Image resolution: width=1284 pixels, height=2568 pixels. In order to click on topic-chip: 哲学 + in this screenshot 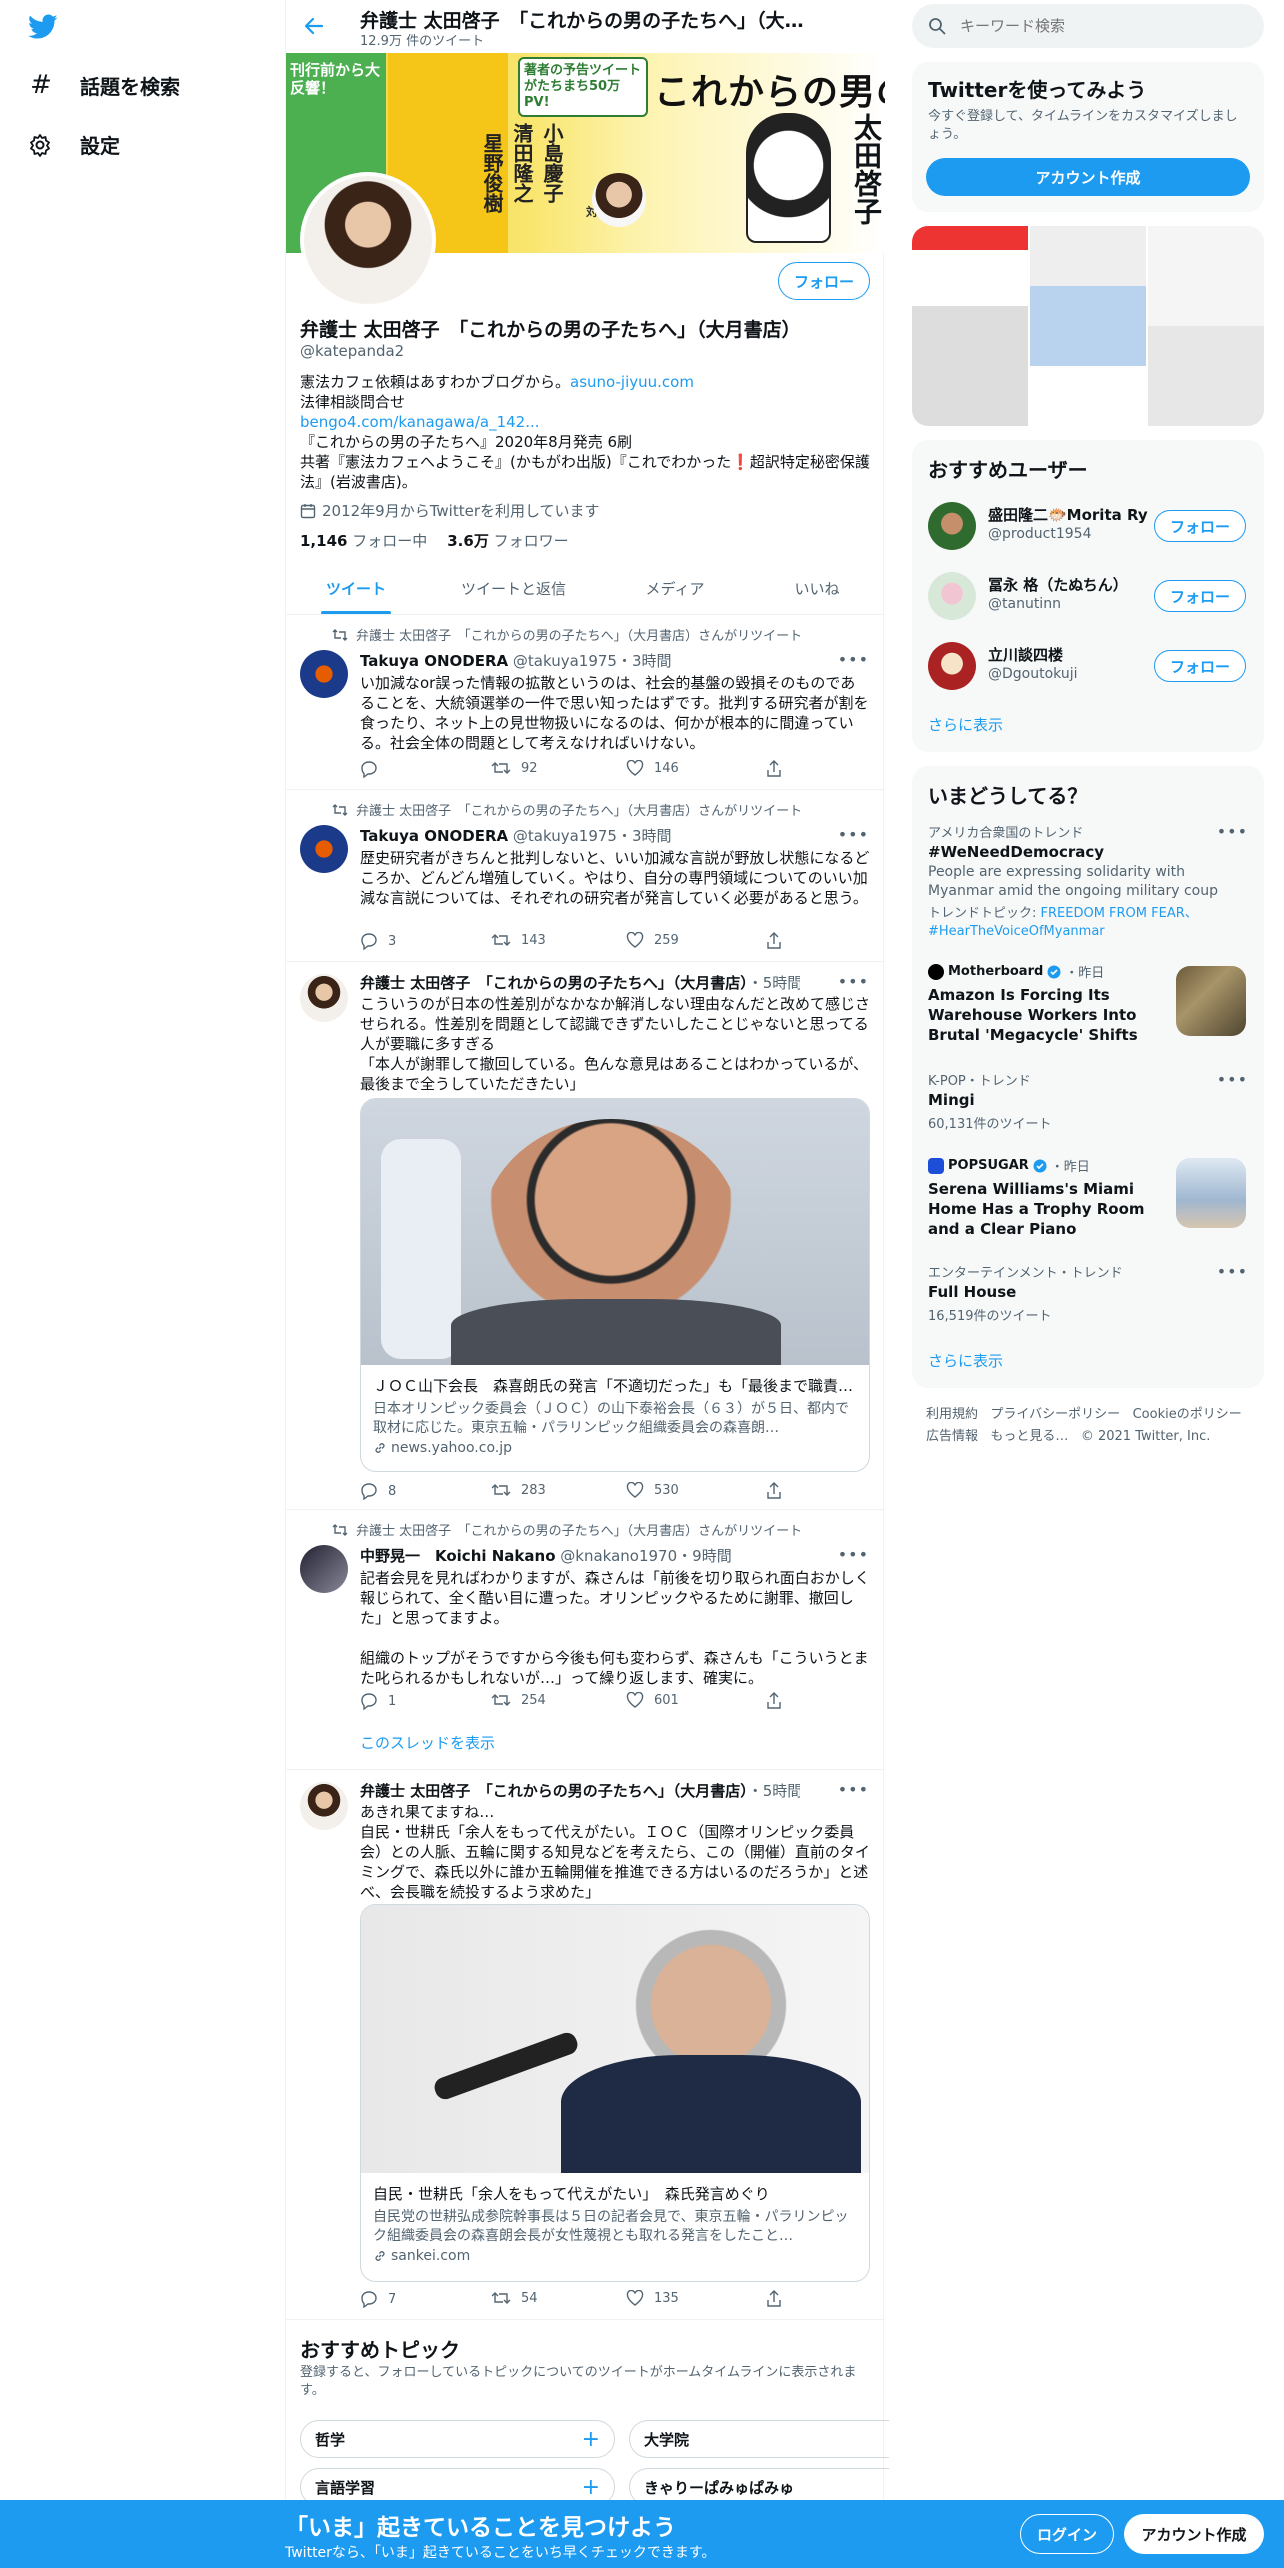, I will do `click(457, 2439)`.